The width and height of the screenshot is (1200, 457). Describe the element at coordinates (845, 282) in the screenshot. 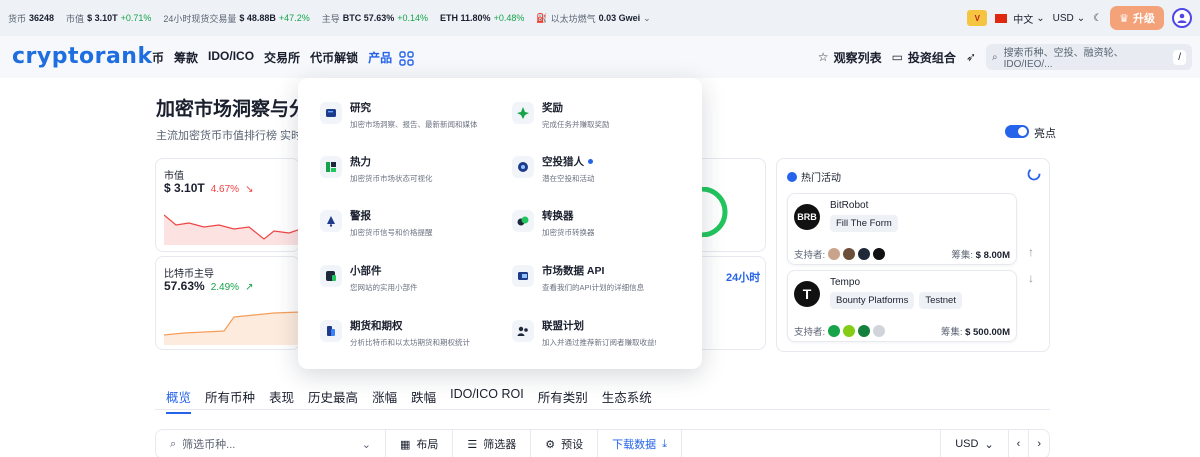

I see `event-name: Tempo` at that location.